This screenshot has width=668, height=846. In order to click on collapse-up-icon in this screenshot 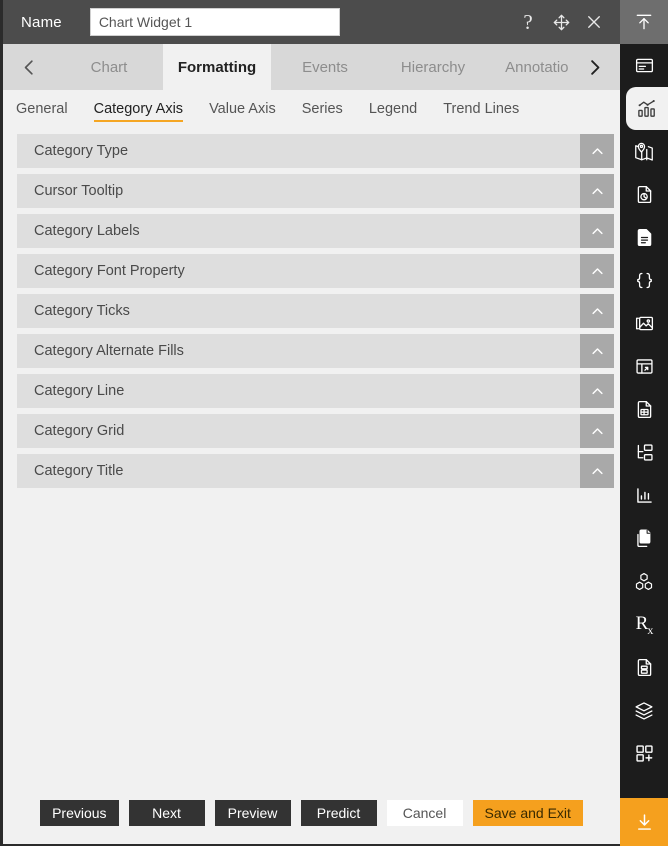, I will do `click(644, 22)`.